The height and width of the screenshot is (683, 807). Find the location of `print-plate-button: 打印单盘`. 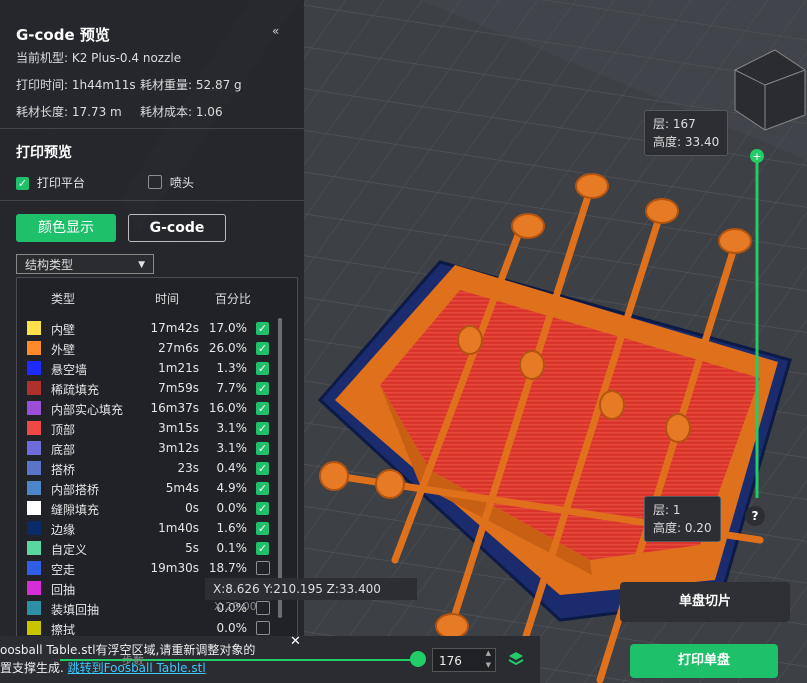

print-plate-button: 打印单盘 is located at coordinates (704, 661).